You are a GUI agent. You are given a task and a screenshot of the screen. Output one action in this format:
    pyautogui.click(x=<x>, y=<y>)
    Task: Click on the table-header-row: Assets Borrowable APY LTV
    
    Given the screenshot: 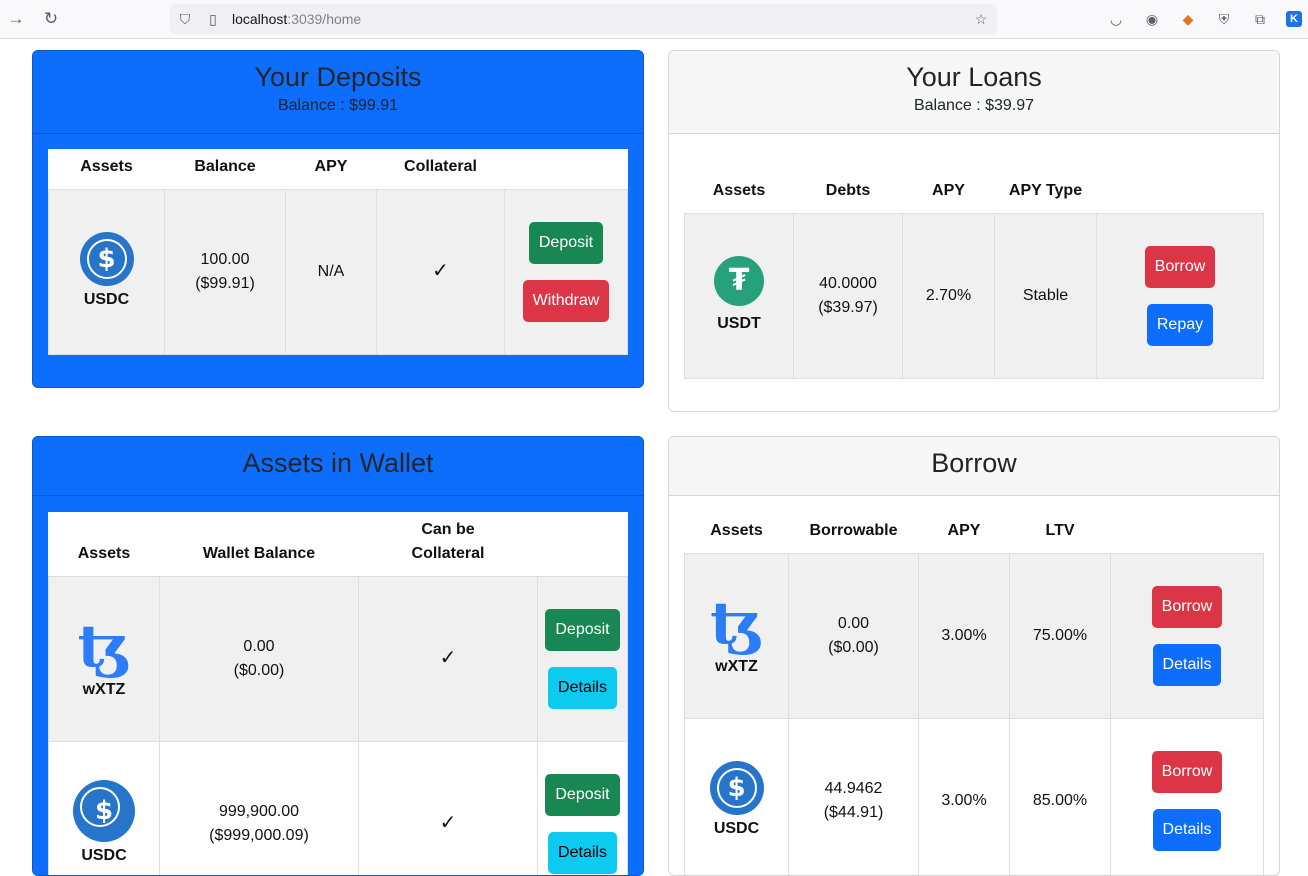 What is the action you would take?
    pyautogui.click(x=974, y=532)
    